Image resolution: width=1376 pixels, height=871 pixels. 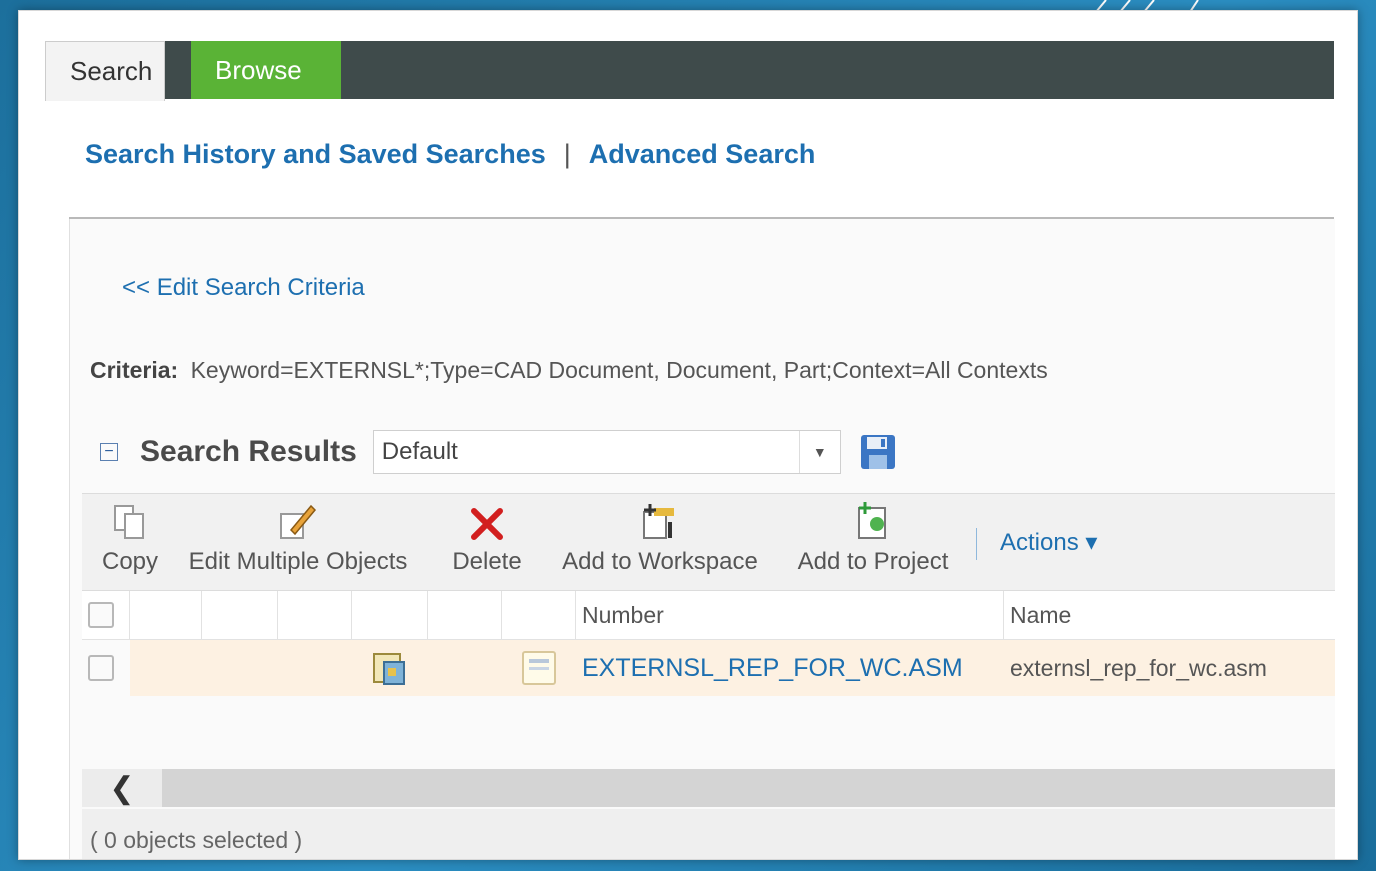 I want to click on selection-count: ( 0 objects selected ), so click(x=196, y=840).